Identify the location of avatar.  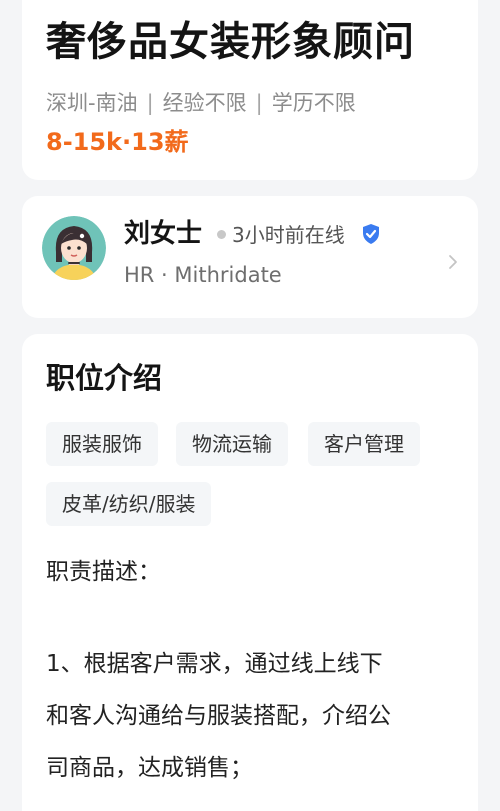
(74, 248).